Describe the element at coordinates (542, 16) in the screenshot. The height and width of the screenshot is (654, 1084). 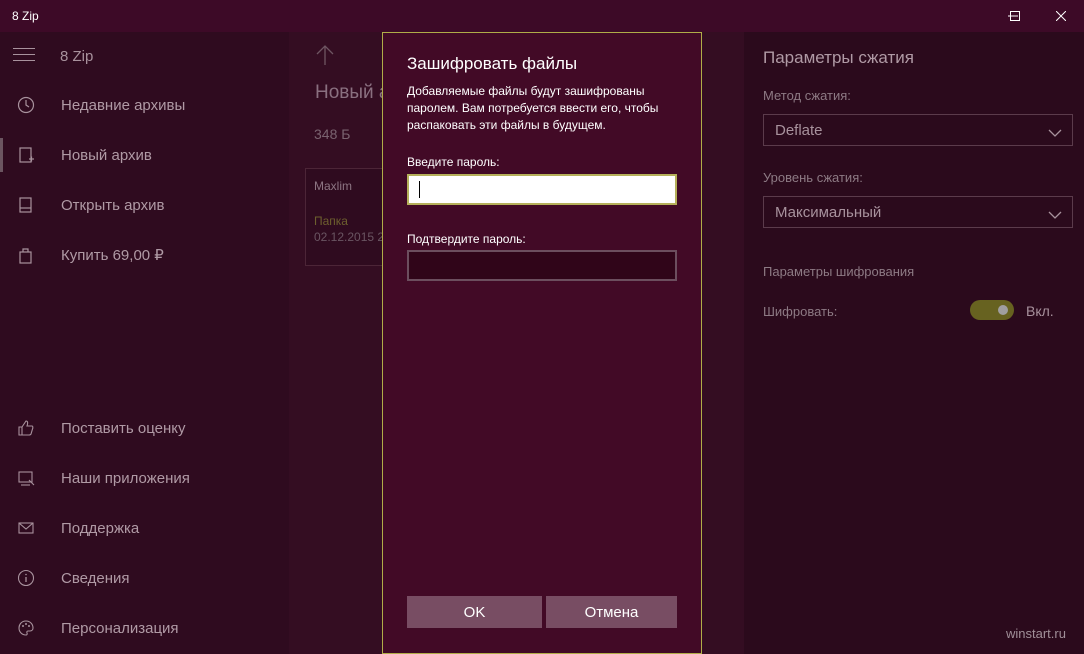
I see `title-bar: 8 Zip` at that location.